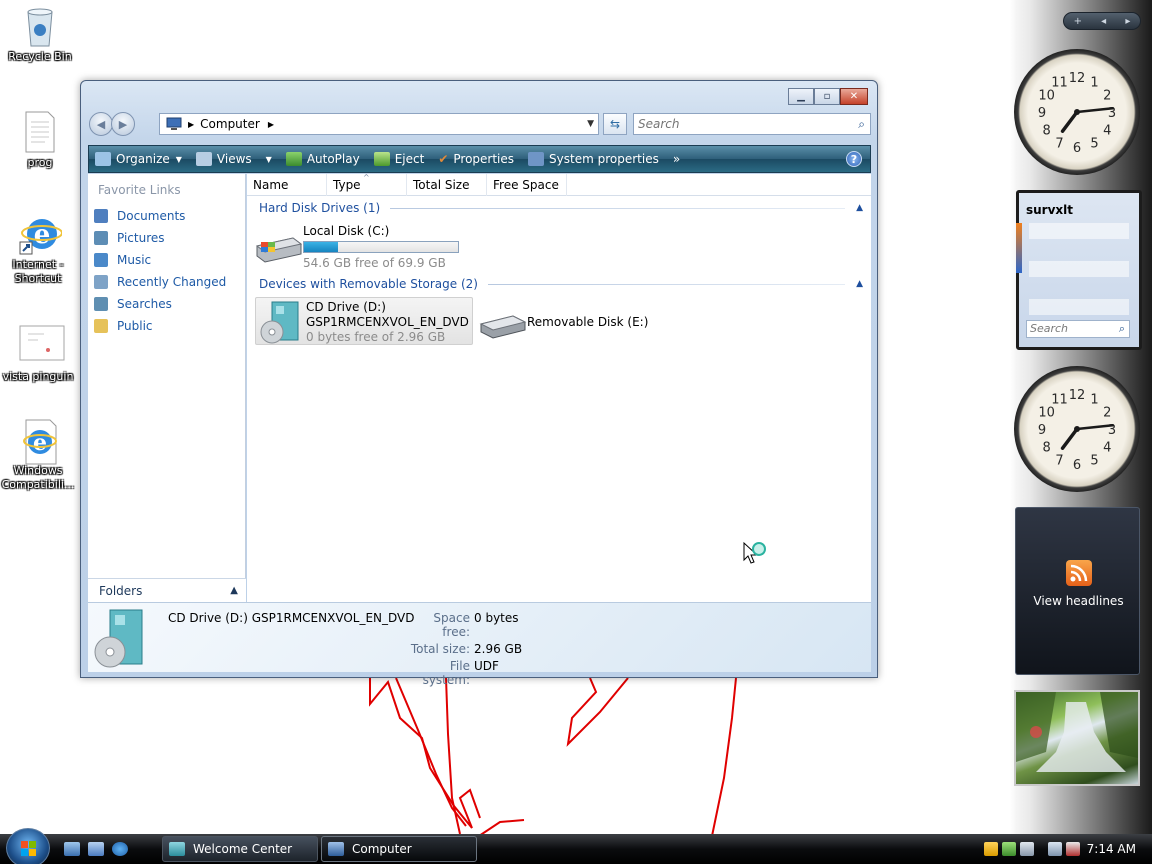 This screenshot has height=864, width=1152. What do you see at coordinates (587, 326) in the screenshot?
I see `drive-text: Removable Disk (E:)` at bounding box center [587, 326].